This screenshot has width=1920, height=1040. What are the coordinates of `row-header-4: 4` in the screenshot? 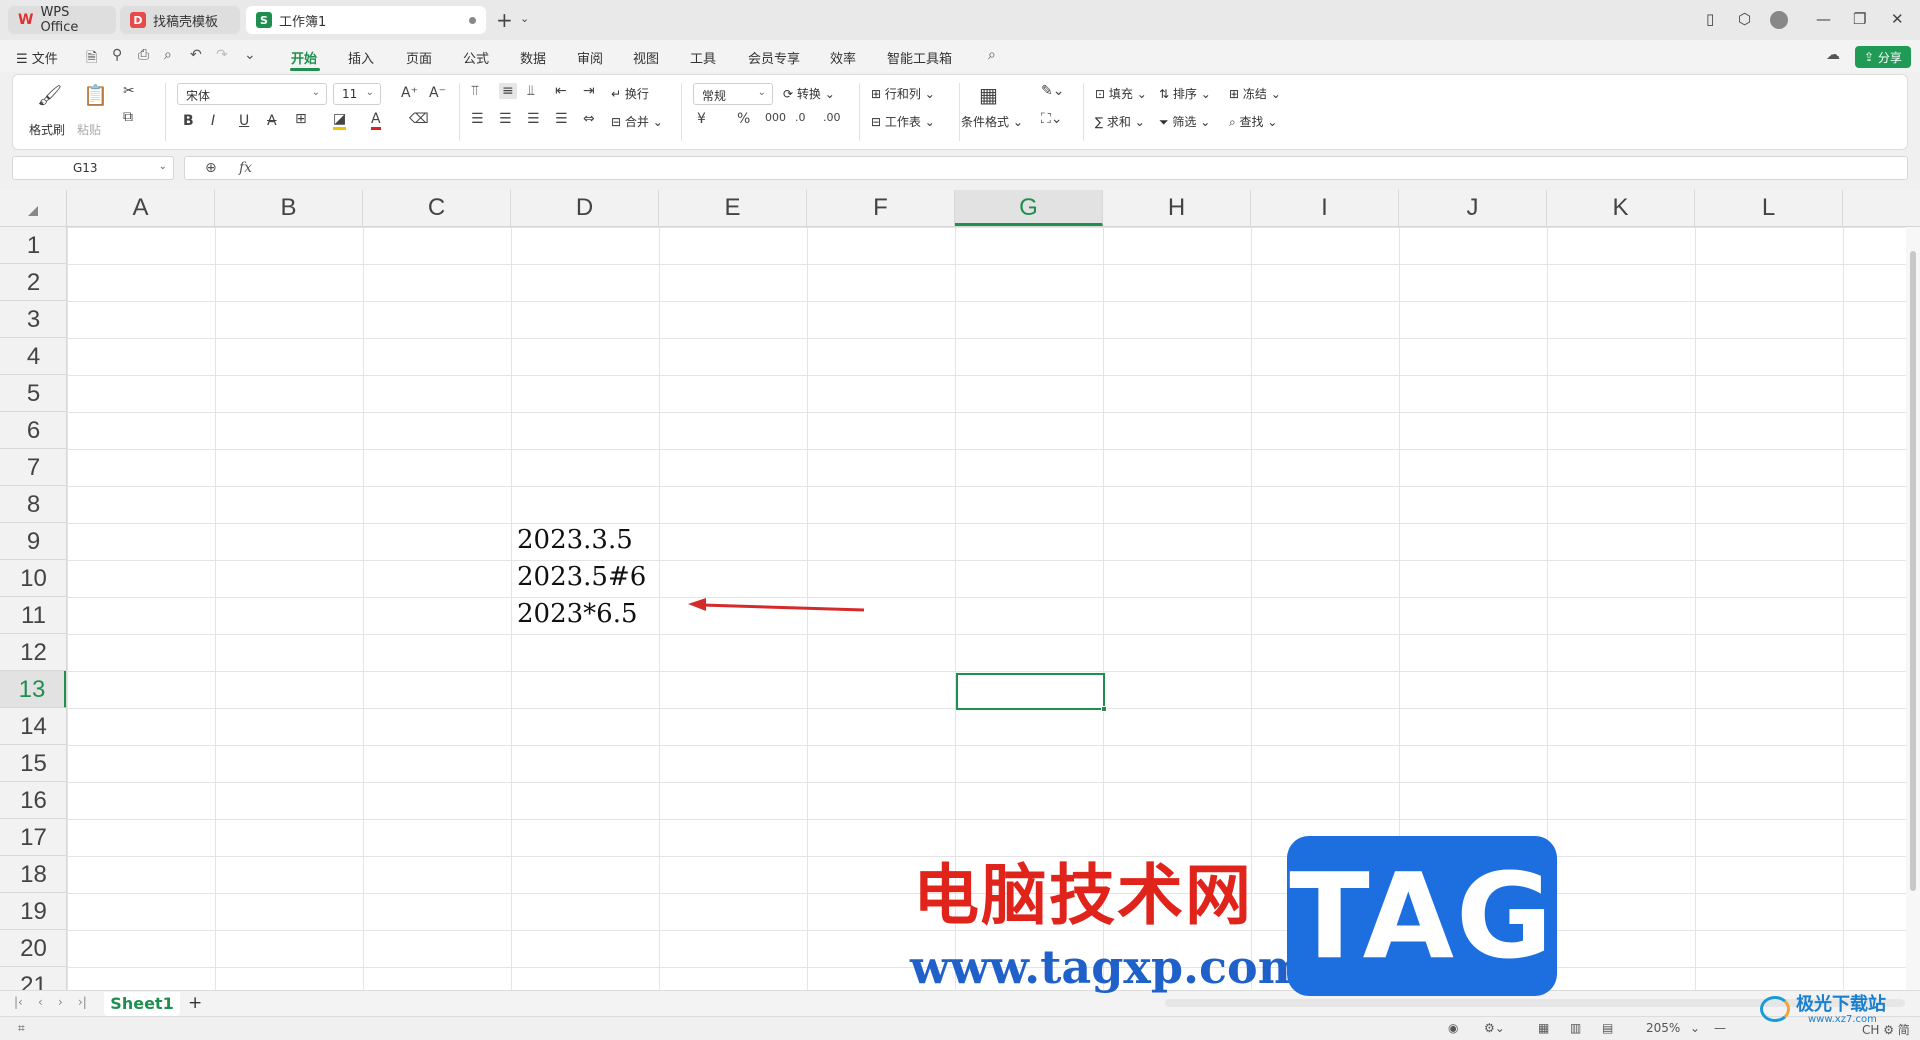 It's located at (33, 356).